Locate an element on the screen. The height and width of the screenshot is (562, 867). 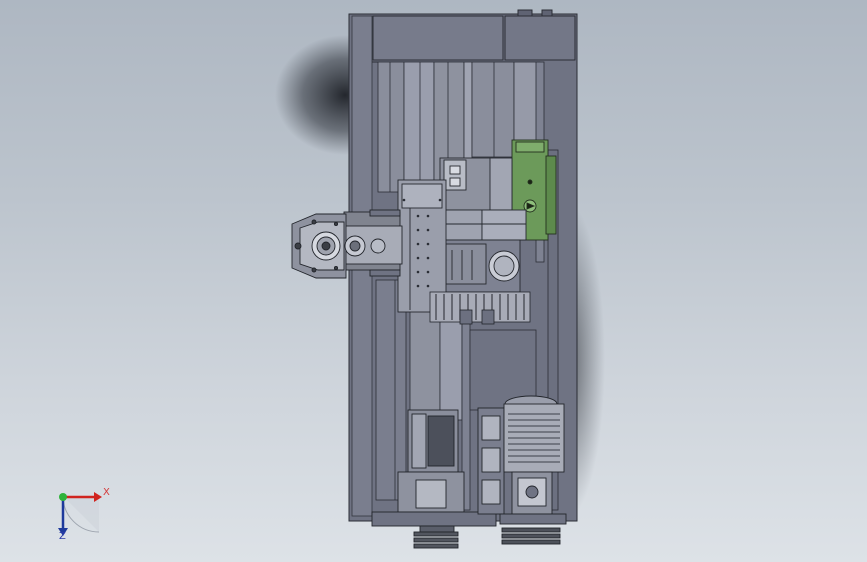
index-gear is located at coordinates (480, 308).